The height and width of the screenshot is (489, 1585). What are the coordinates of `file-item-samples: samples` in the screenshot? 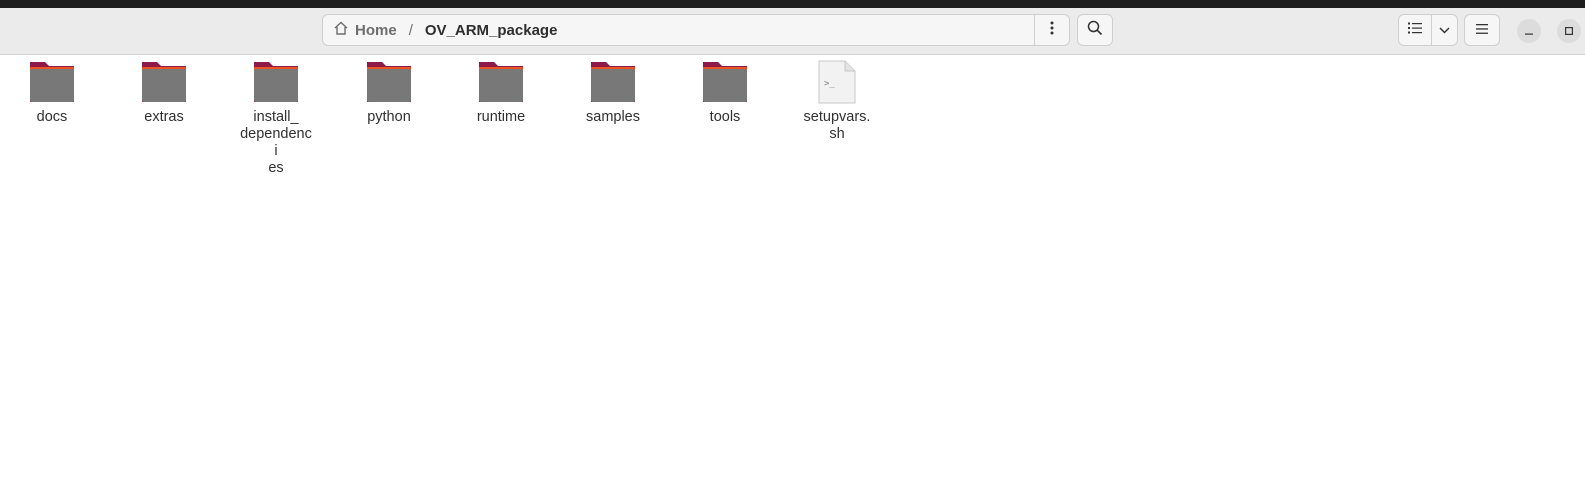 It's located at (613, 93).